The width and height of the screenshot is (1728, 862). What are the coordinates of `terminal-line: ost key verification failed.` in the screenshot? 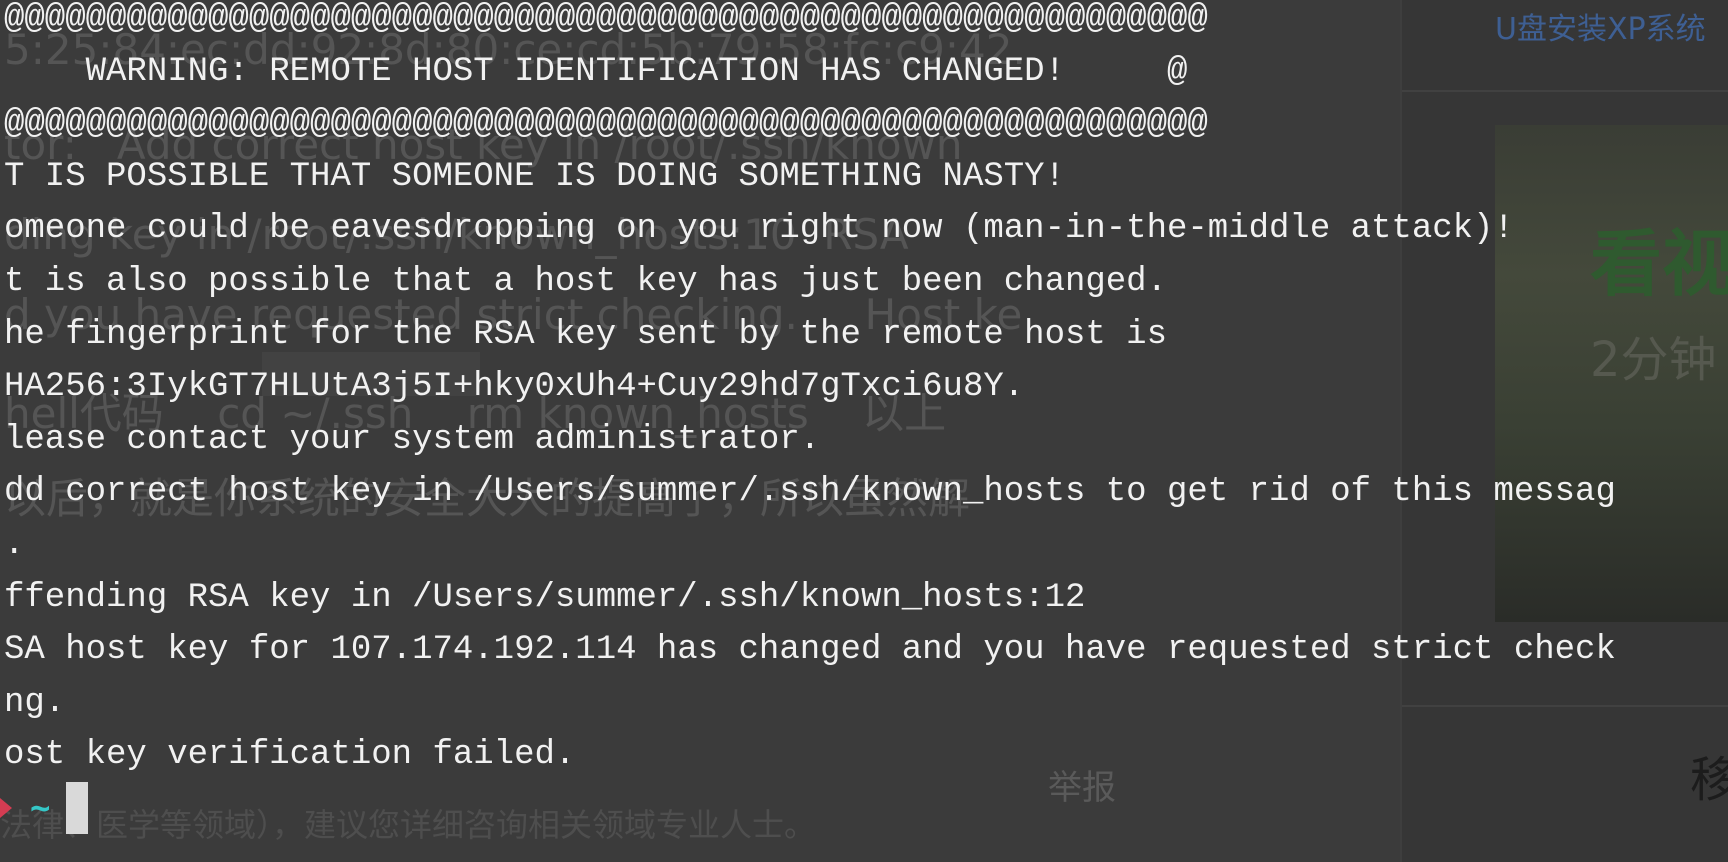 It's located at (290, 755).